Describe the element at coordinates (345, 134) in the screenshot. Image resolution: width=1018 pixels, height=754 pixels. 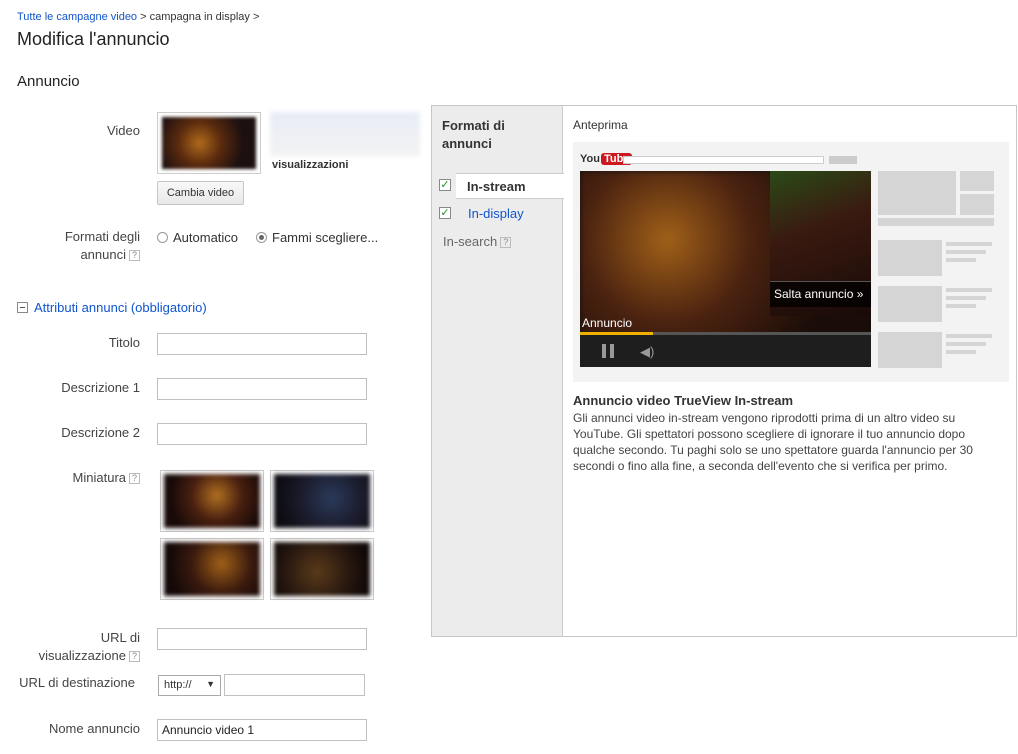
I see `video-title-blurred` at that location.